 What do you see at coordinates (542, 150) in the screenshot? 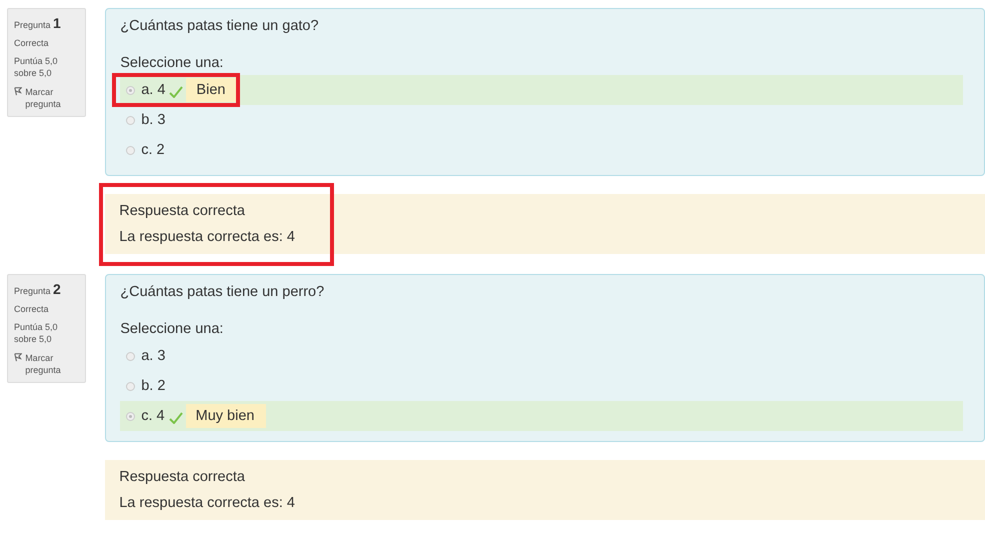
I see `answer-option: c. 2` at bounding box center [542, 150].